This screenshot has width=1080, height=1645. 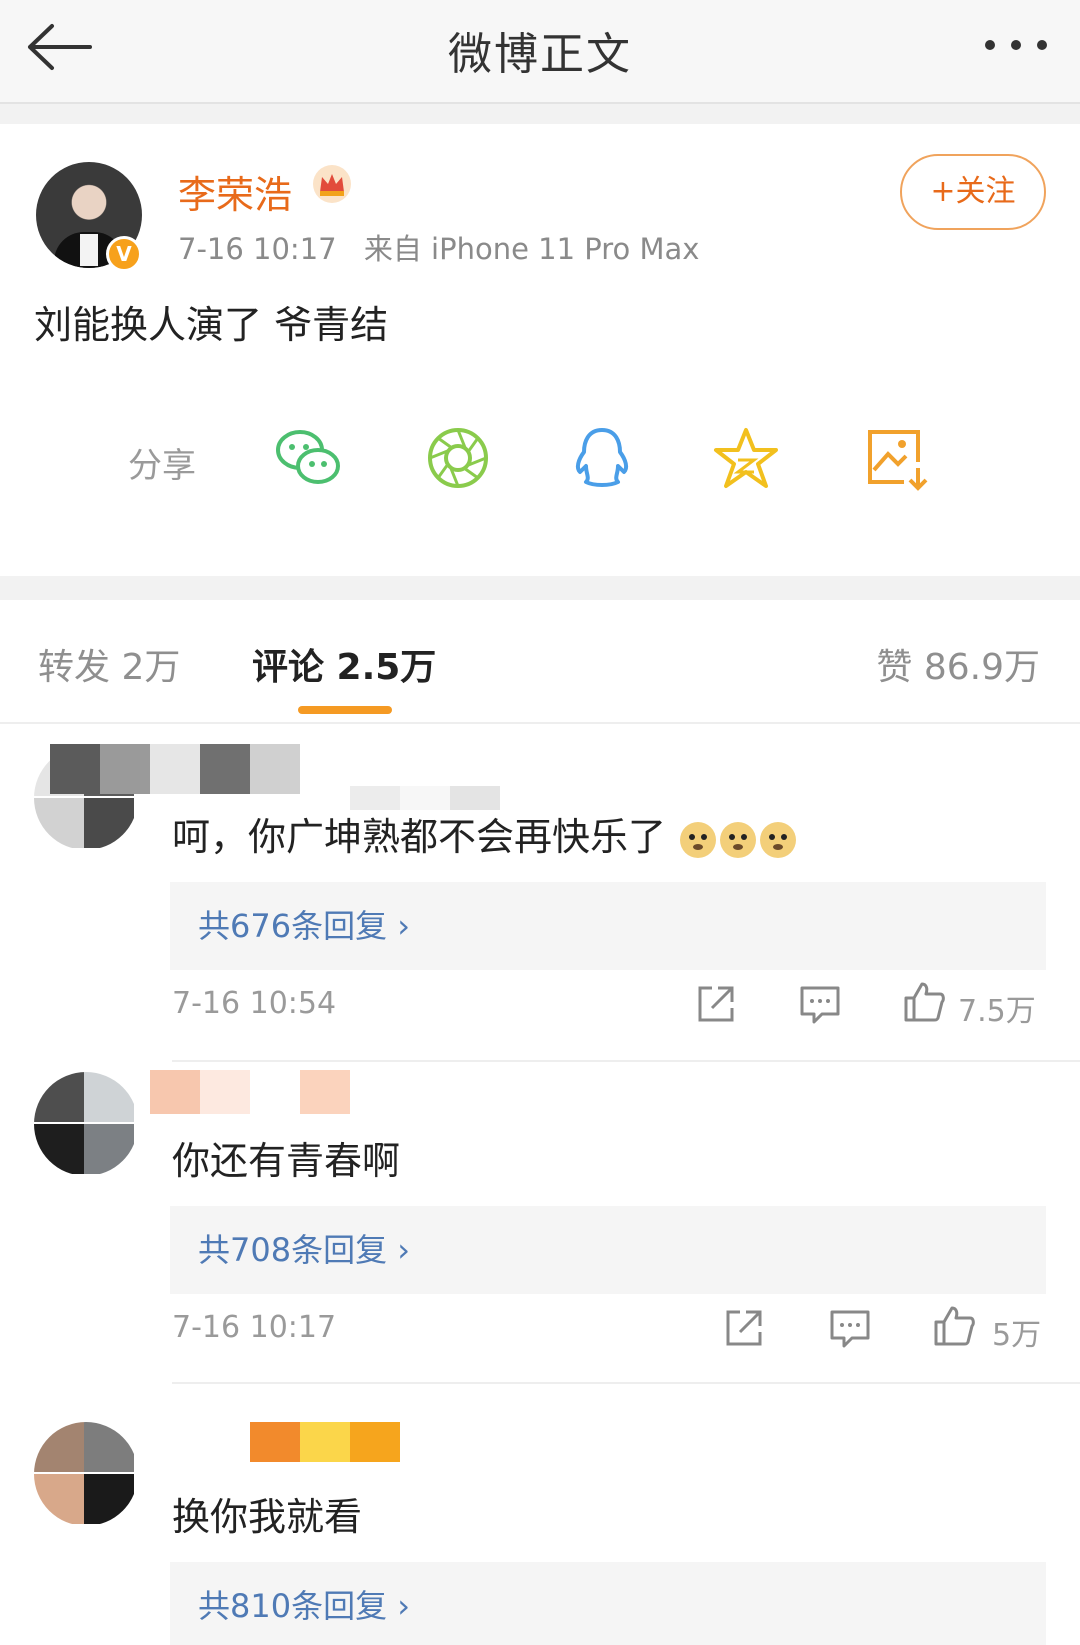 I want to click on follow-button: +关注, so click(x=973, y=192).